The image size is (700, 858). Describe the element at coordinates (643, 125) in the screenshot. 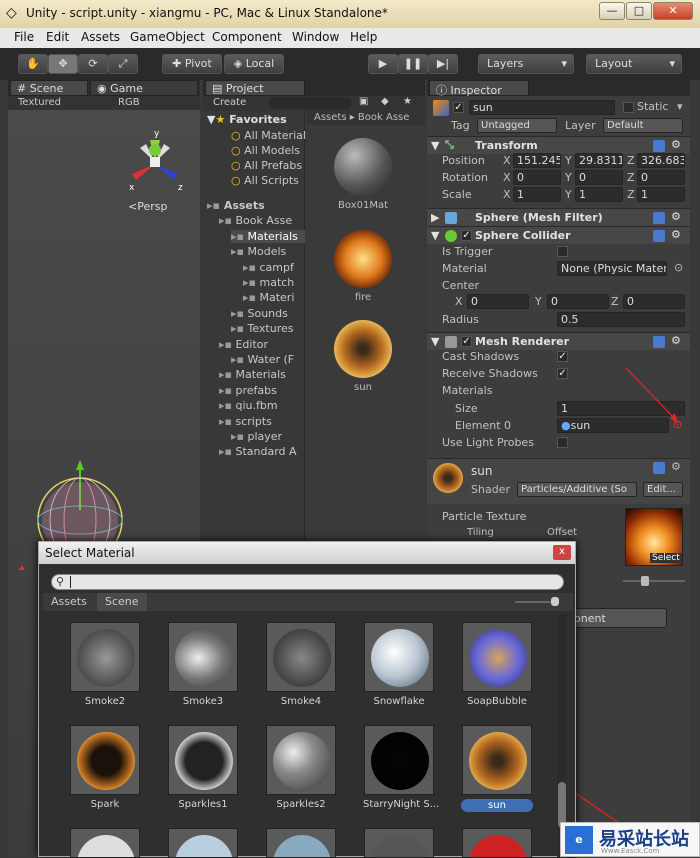

I see `layer-dropdown: Default` at that location.